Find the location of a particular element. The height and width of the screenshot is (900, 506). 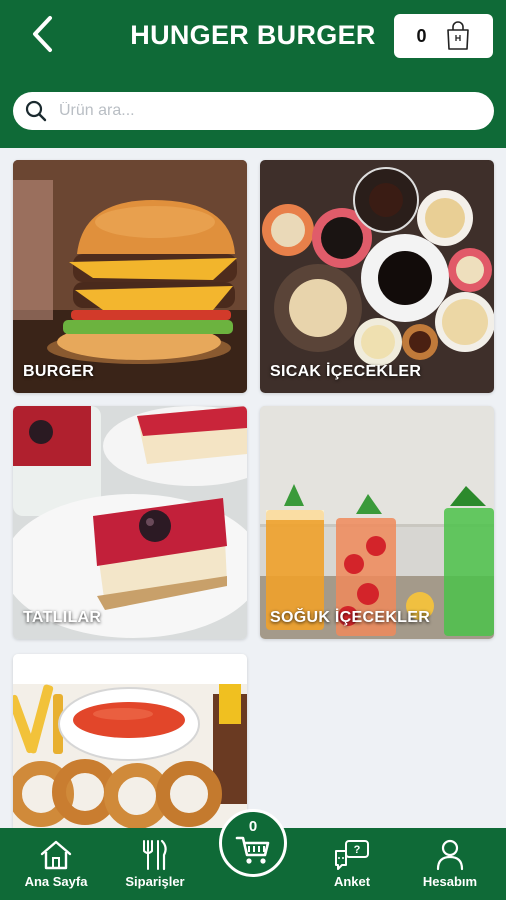

desserts-image is located at coordinates (130, 522).